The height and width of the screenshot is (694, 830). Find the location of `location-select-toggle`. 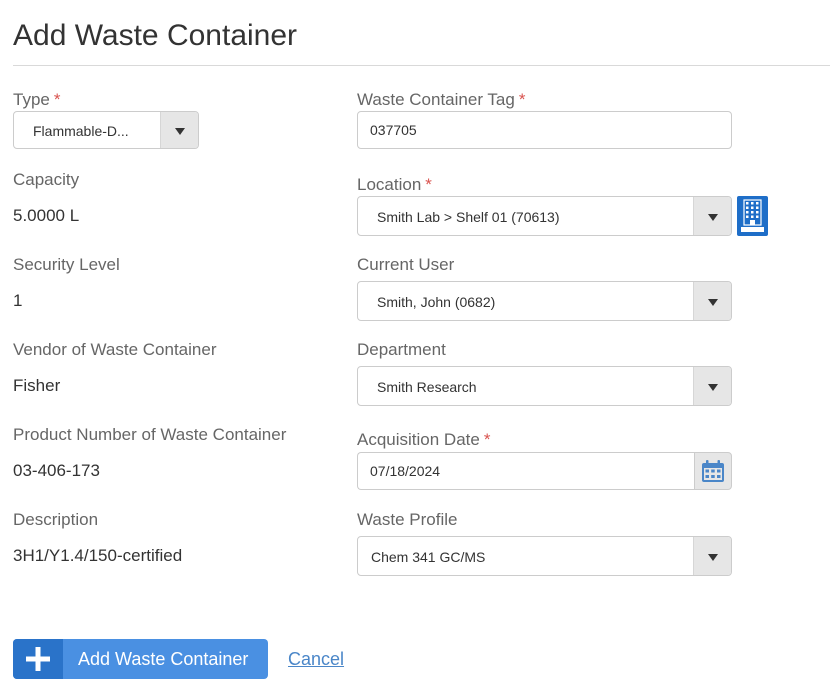

location-select-toggle is located at coordinates (712, 216).